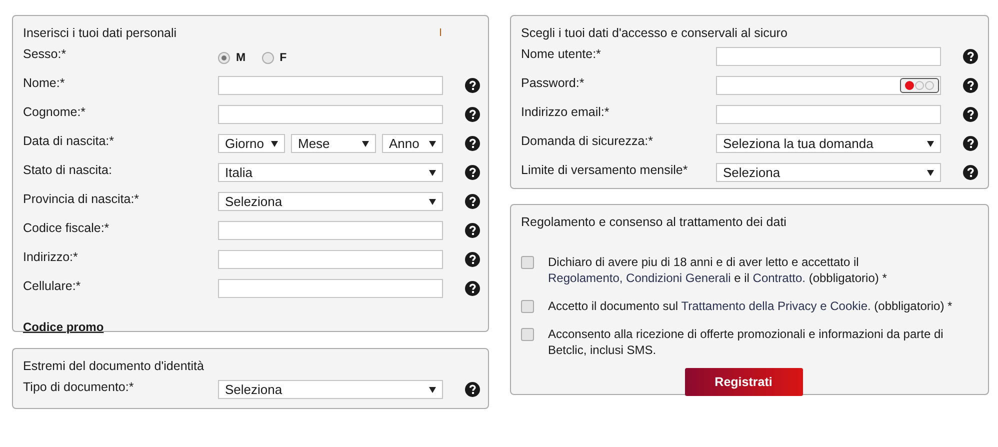 The image size is (998, 447). What do you see at coordinates (654, 33) in the screenshot?
I see `panel-title: Scegli i tuoi dati d'accesso e conservali al sicuro` at bounding box center [654, 33].